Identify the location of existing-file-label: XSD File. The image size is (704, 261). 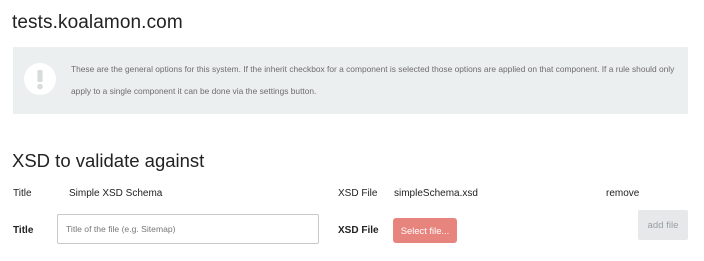
(358, 193).